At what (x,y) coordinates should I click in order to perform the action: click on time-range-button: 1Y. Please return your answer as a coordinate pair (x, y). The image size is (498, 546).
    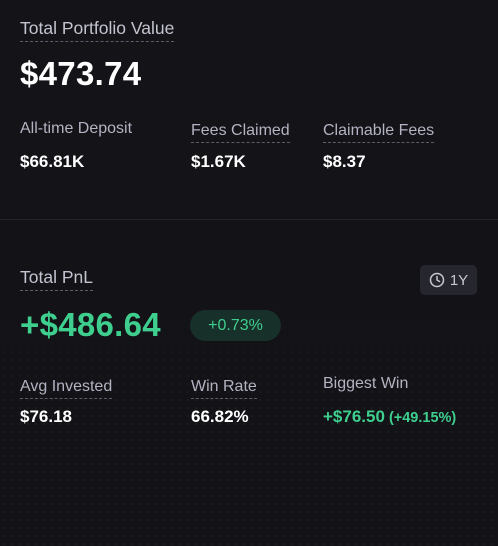
    Looking at the image, I should click on (448, 280).